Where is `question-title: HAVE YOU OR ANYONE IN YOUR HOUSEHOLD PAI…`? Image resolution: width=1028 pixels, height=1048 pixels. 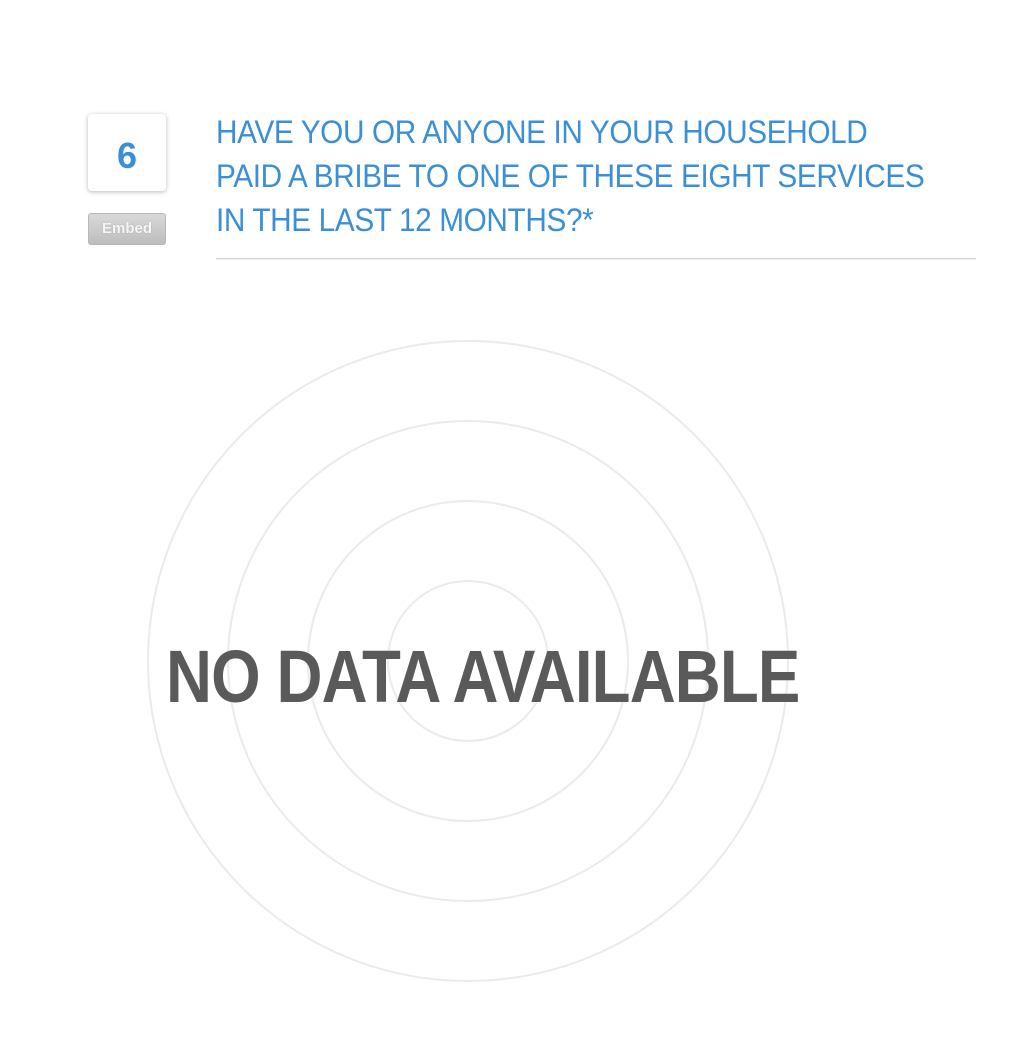
question-title: HAVE YOU OR ANYONE IN YOUR HOUSEHOLD PAI… is located at coordinates (570, 176).